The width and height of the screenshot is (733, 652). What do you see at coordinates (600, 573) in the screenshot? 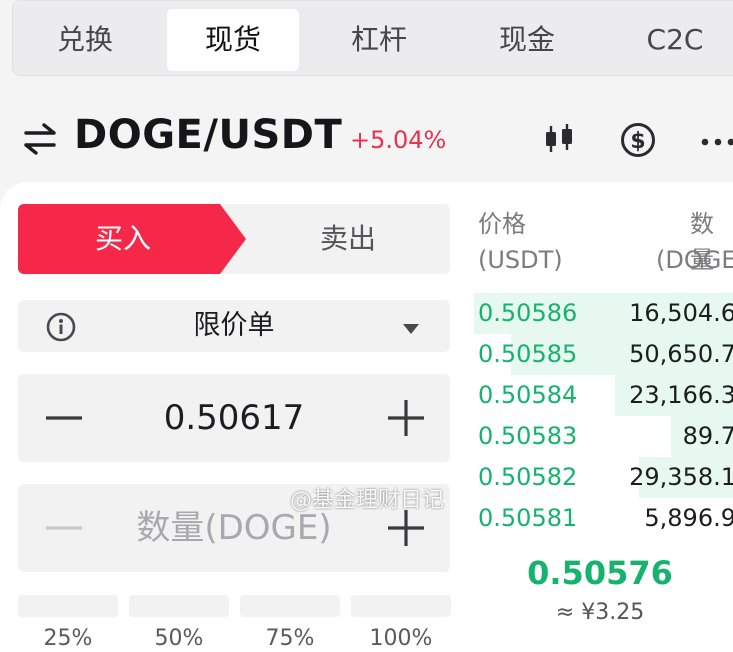
I see `last-price: 0.50576` at bounding box center [600, 573].